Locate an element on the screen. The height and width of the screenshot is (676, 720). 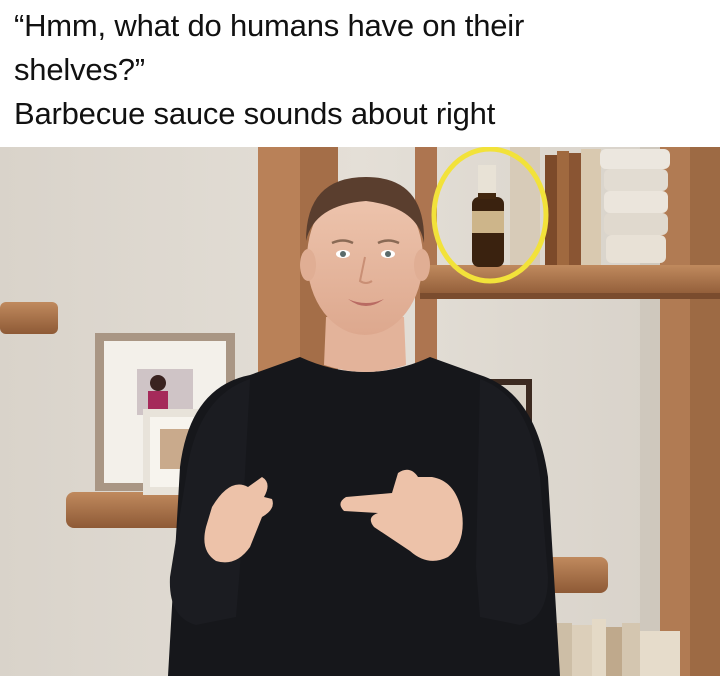
caption-line-2: shelves?” is located at coordinates (79, 69).